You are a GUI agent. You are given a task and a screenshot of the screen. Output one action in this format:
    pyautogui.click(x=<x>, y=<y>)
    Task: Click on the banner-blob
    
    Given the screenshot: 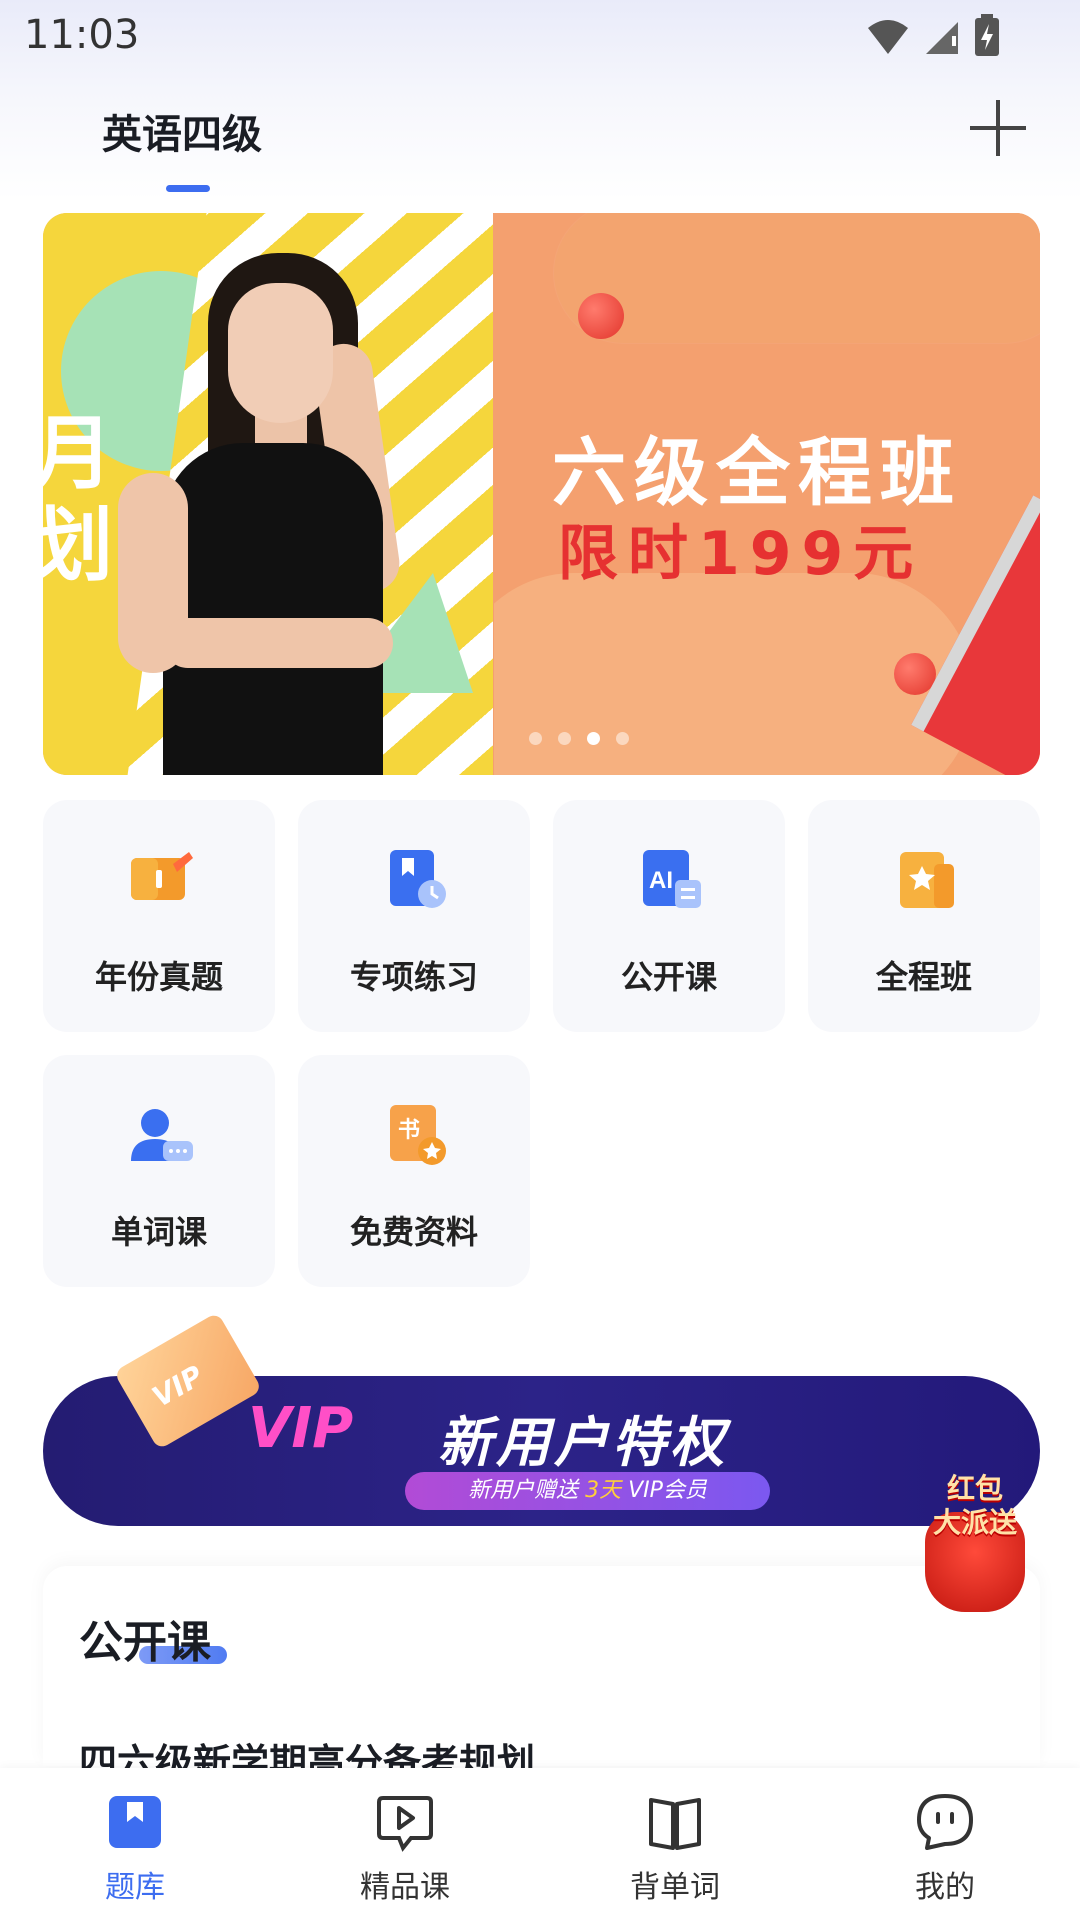 What is the action you would take?
    pyautogui.click(x=797, y=278)
    